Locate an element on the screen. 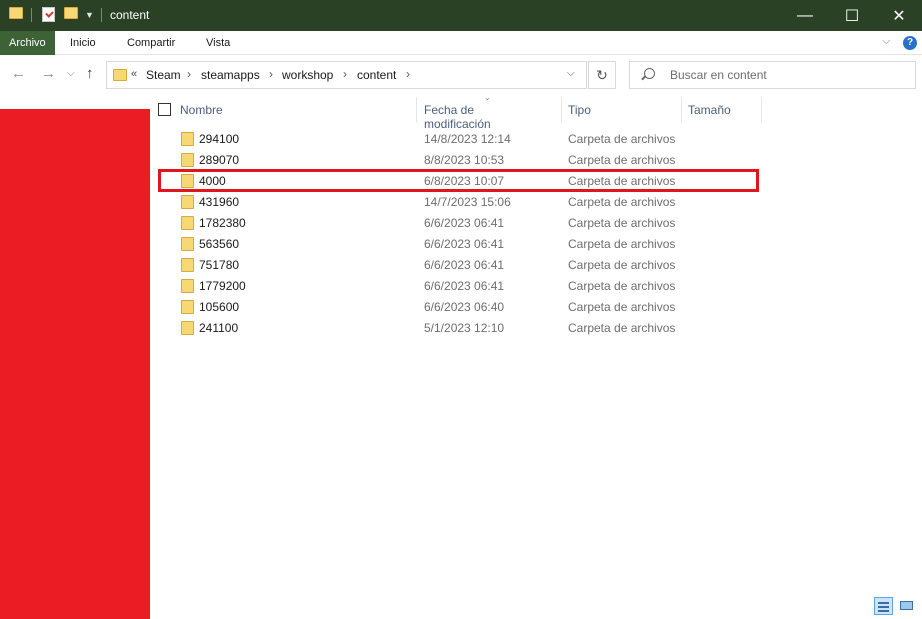 The image size is (922, 619). ribbon-tabs: Archivo Inicio Compartir Vista ⌵ ? is located at coordinates (461, 43).